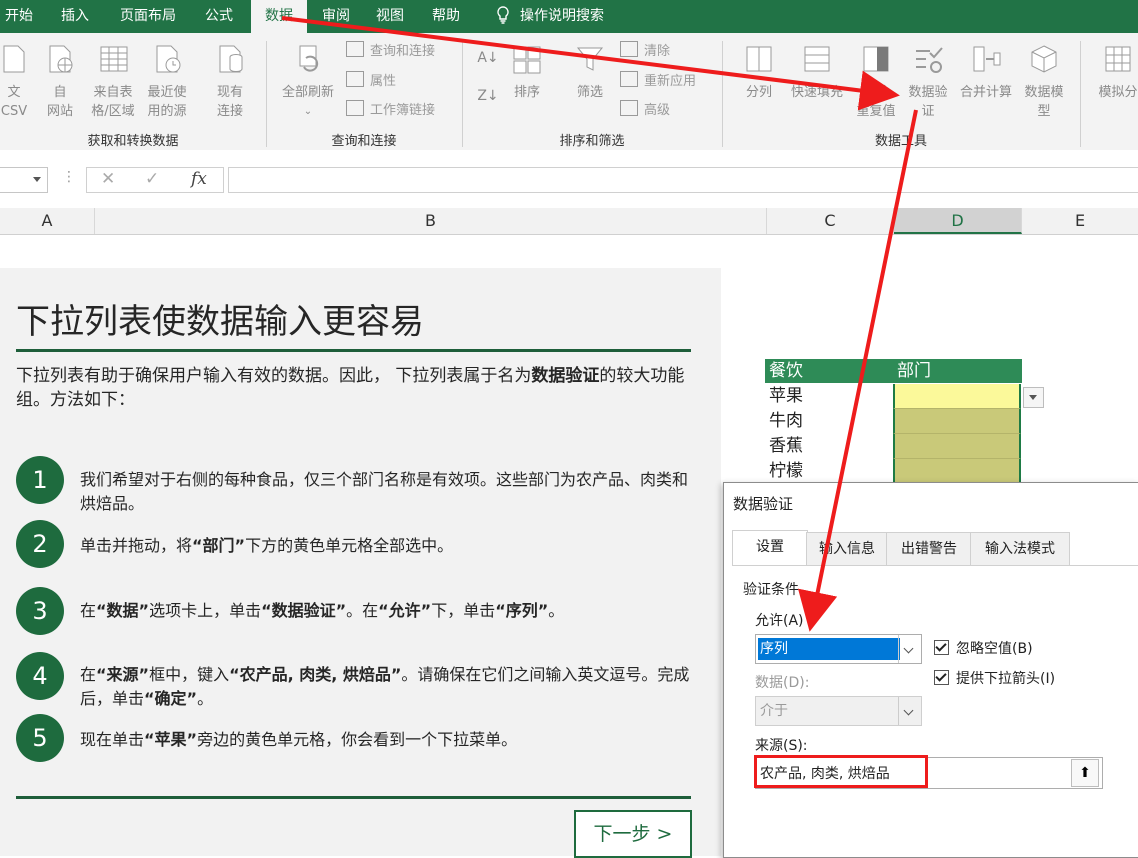  Describe the element at coordinates (17, 82) in the screenshot. I see `from-text-csv-button: 文 CSV` at that location.